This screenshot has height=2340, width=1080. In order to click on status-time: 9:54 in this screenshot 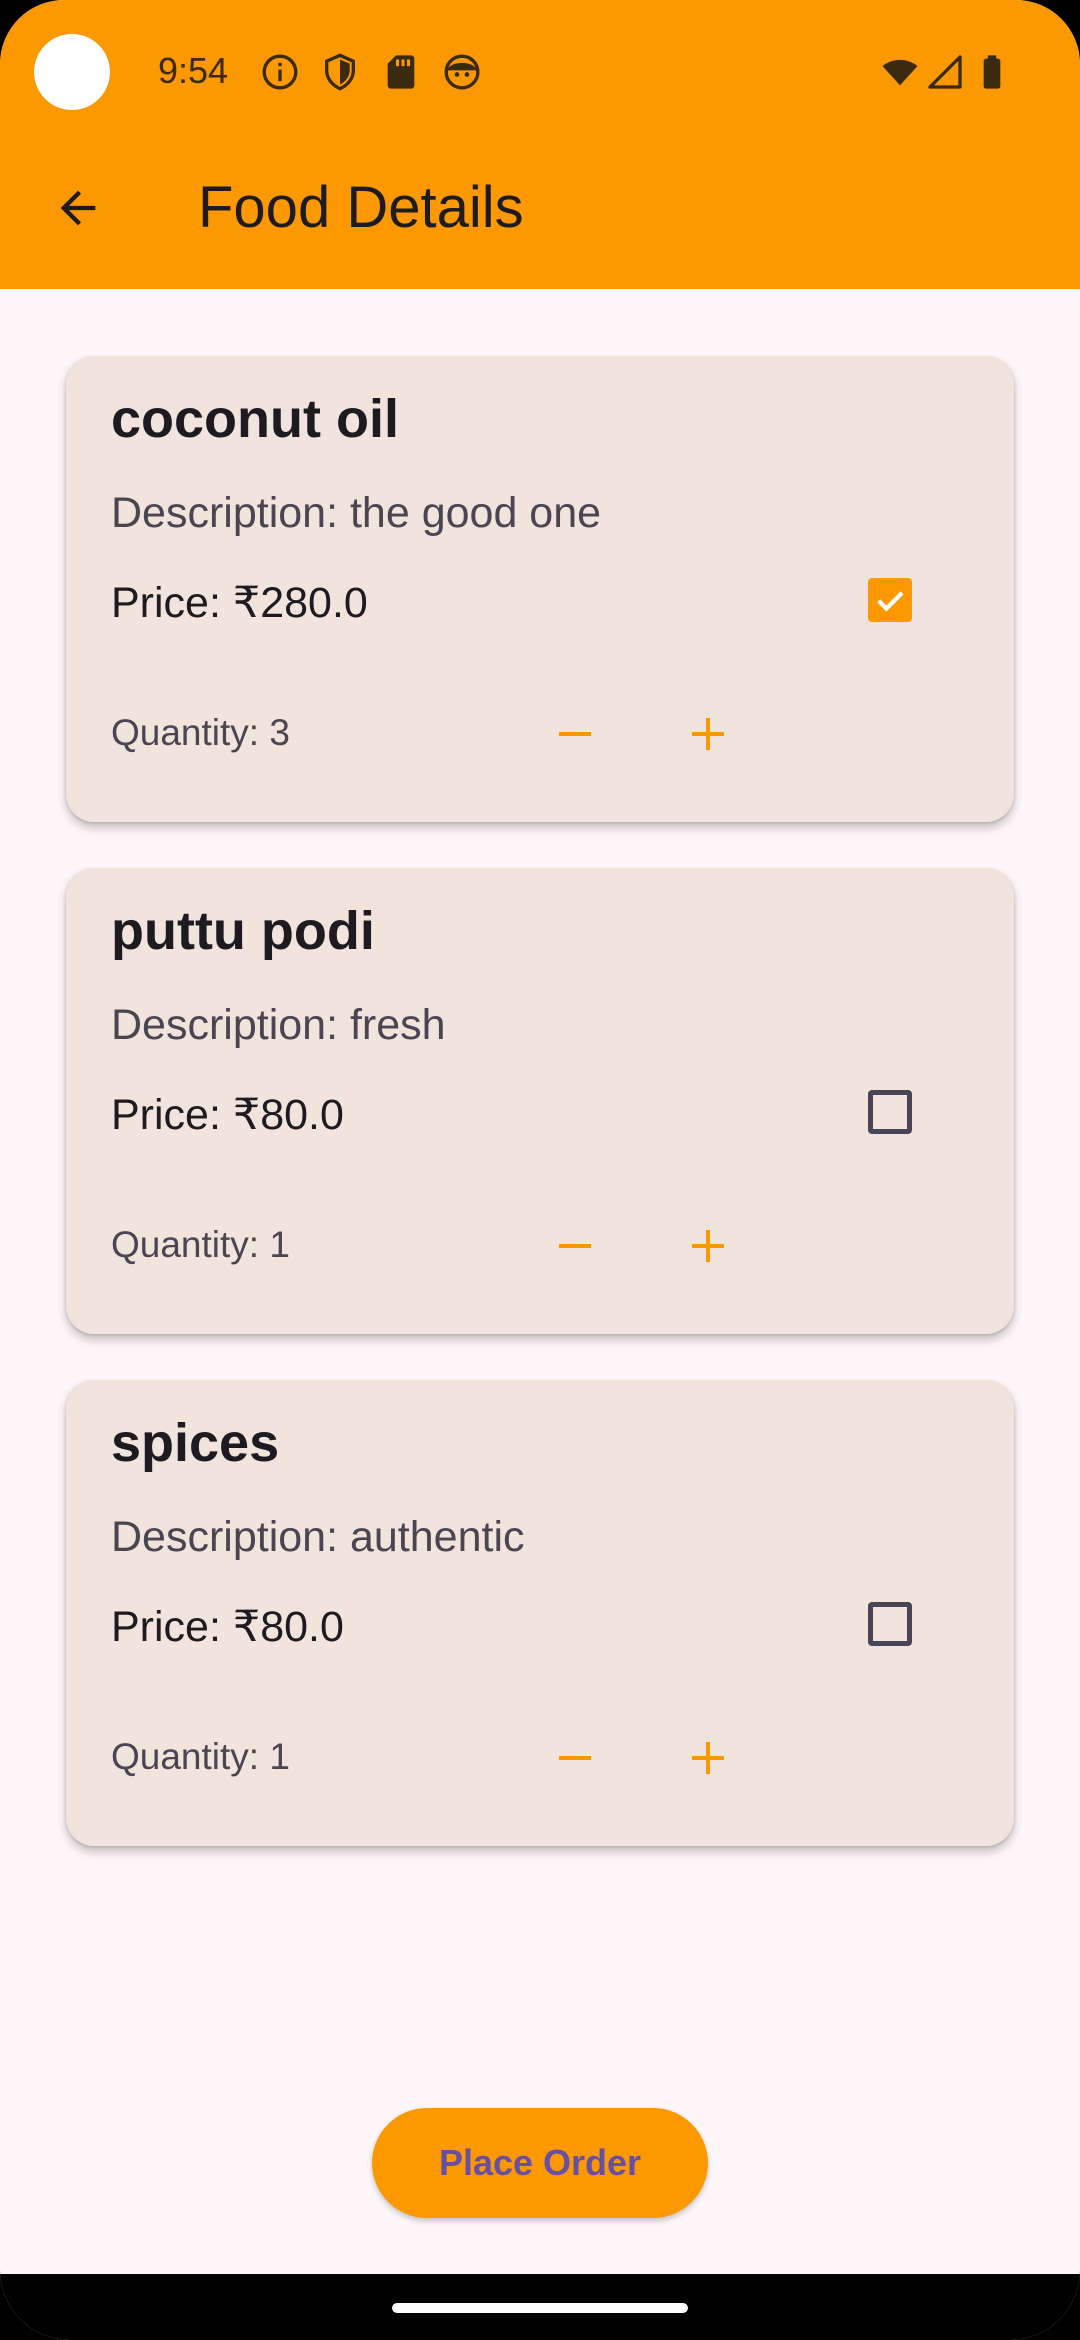, I will do `click(193, 70)`.